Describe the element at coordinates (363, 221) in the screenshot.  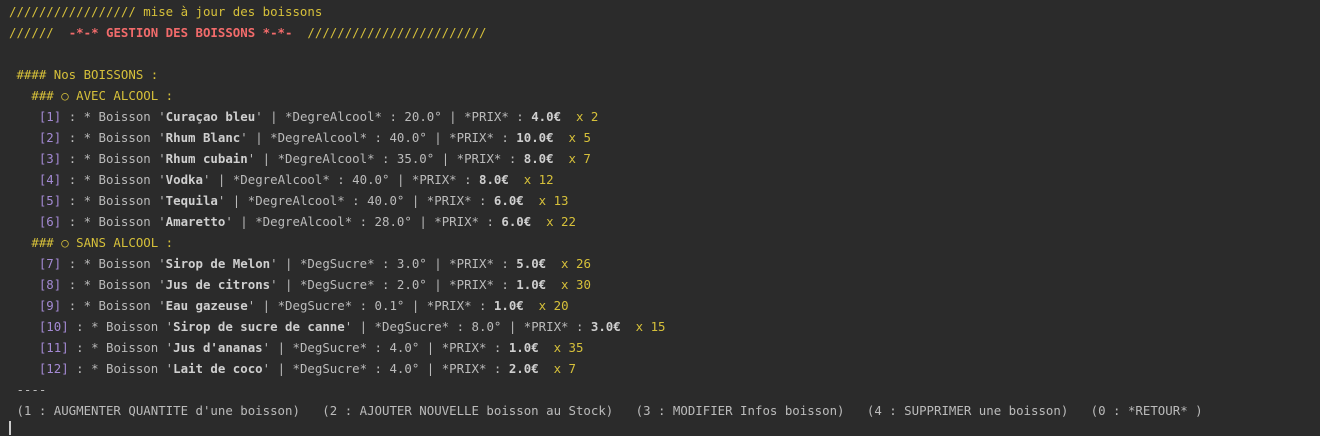
I see `item-details: ' | *DegreAlcool* : 28.0° | *PRIX* :` at that location.